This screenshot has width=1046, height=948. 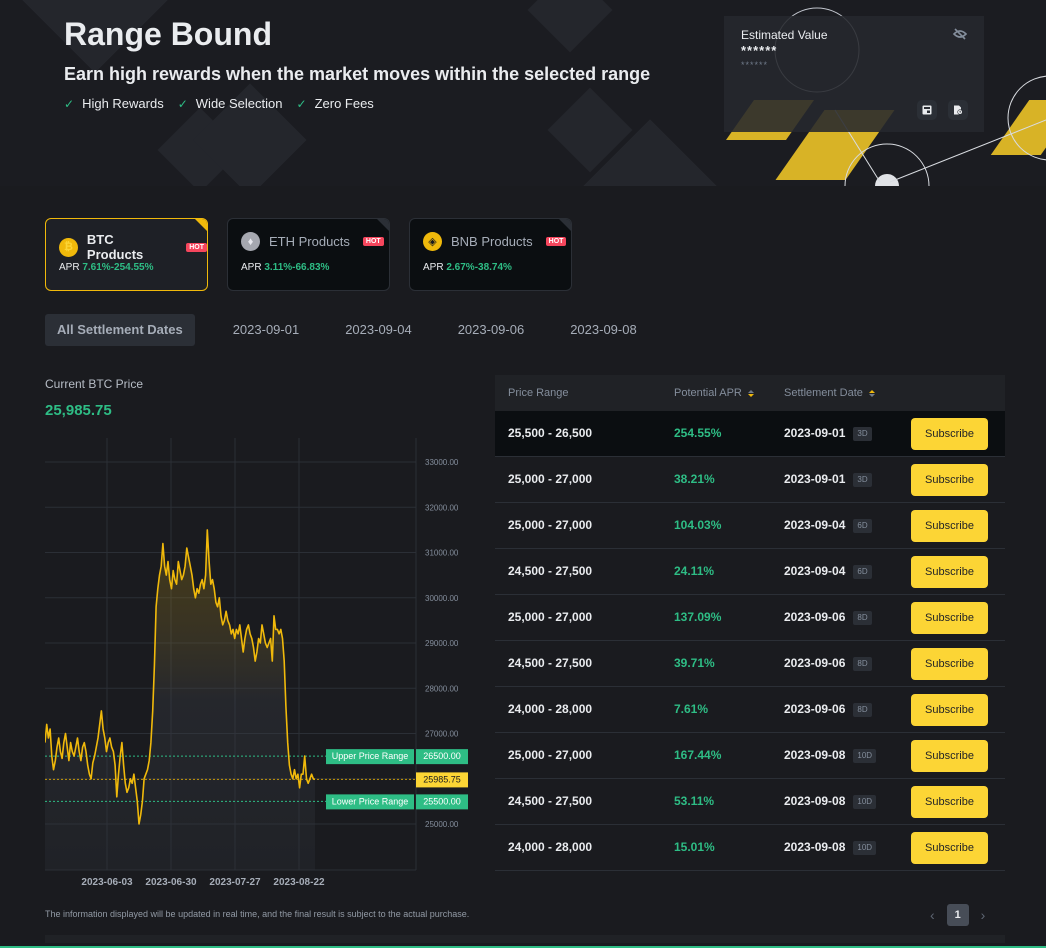 I want to click on feature-label: Wide Selection, so click(x=239, y=103).